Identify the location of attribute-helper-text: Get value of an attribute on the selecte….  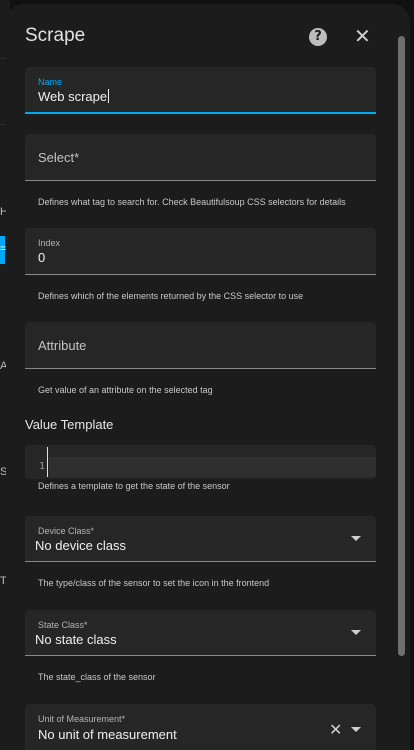
(125, 390).